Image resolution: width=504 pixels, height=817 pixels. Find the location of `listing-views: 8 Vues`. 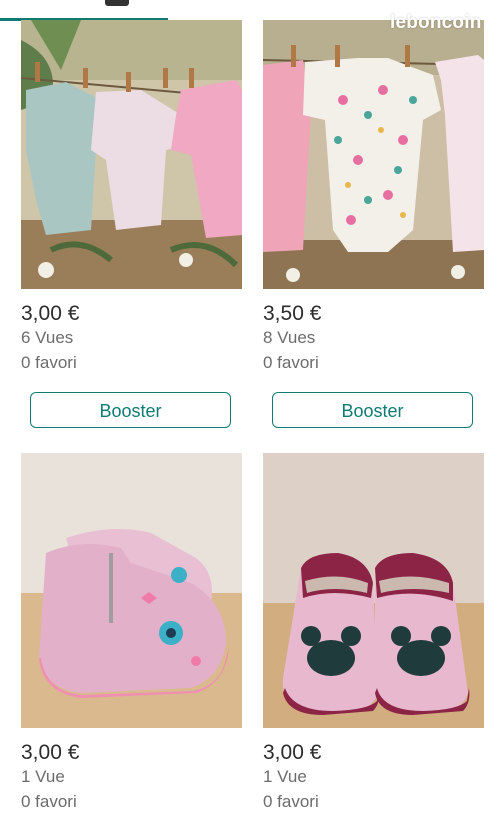

listing-views: 8 Vues is located at coordinates (289, 337).